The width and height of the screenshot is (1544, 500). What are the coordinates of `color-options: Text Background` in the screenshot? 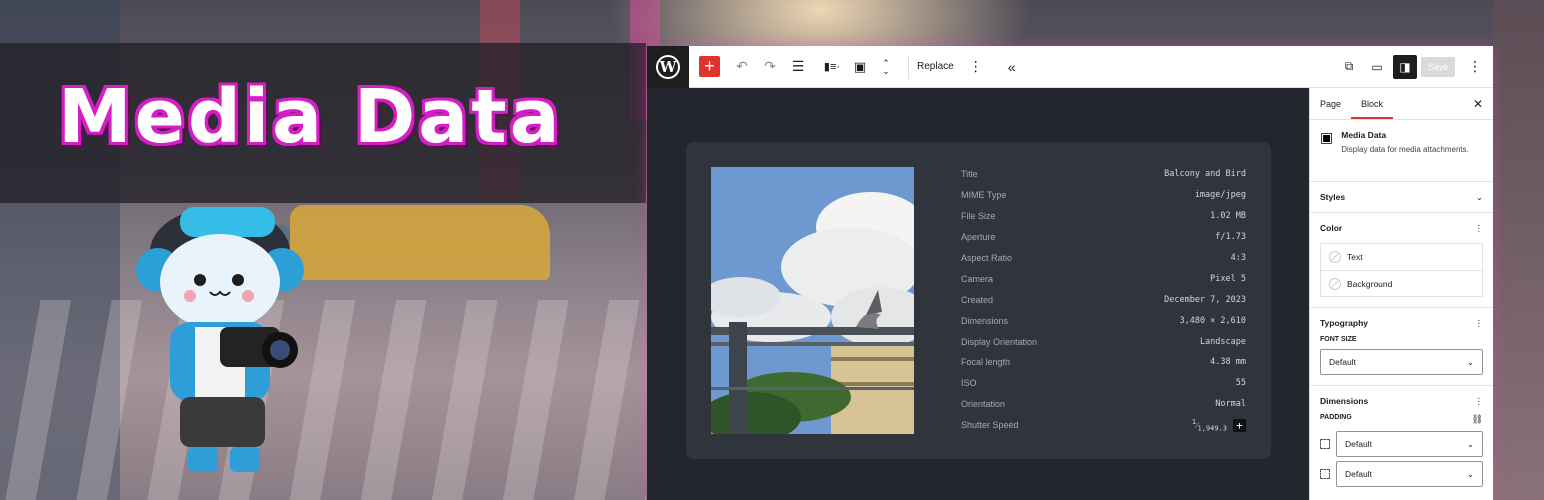 It's located at (1401, 270).